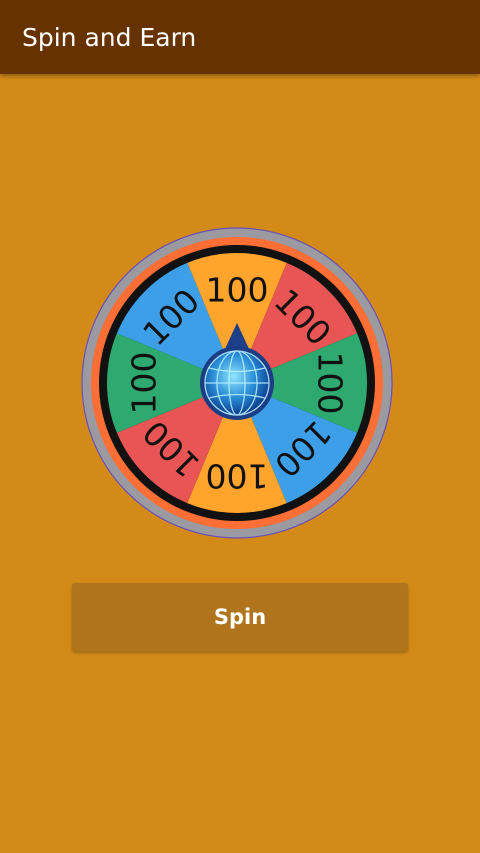 The width and height of the screenshot is (480, 853). I want to click on globe-icon, so click(237, 383).